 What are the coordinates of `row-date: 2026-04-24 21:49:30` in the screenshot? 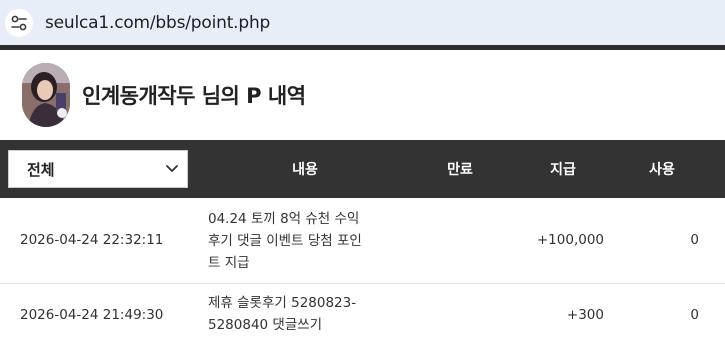 It's located at (92, 315).